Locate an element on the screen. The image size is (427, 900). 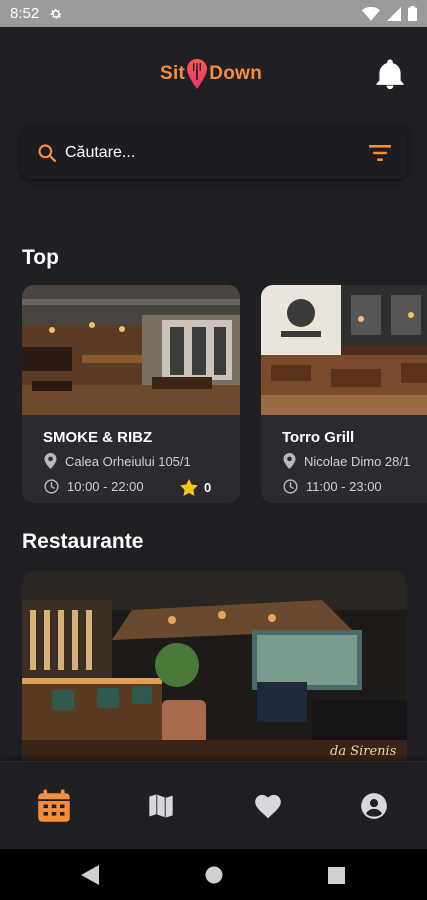
nav-map is located at coordinates (161, 806).